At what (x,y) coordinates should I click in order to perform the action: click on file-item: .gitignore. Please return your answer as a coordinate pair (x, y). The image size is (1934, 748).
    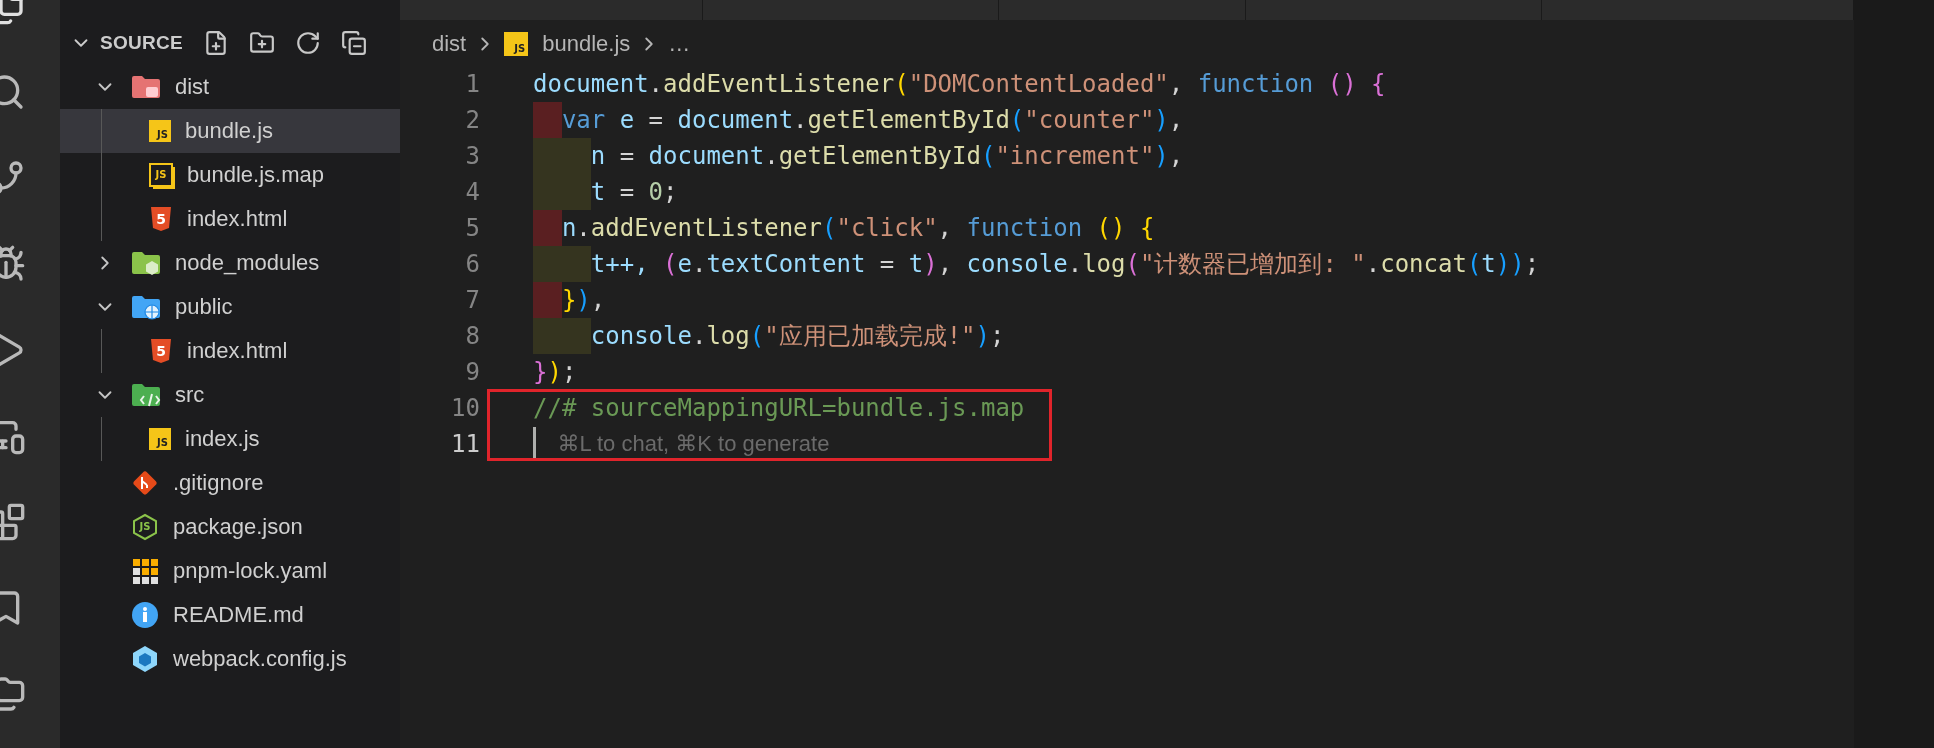
    Looking at the image, I should click on (230, 483).